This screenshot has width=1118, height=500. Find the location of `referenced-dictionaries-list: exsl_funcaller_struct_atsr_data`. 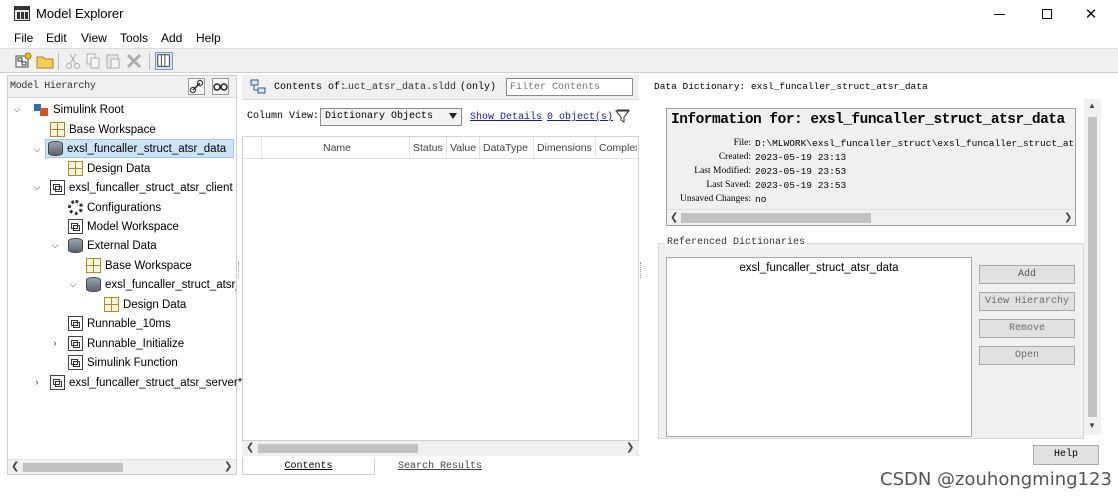

referenced-dictionaries-list: exsl_funcaller_struct_atsr_data is located at coordinates (819, 347).